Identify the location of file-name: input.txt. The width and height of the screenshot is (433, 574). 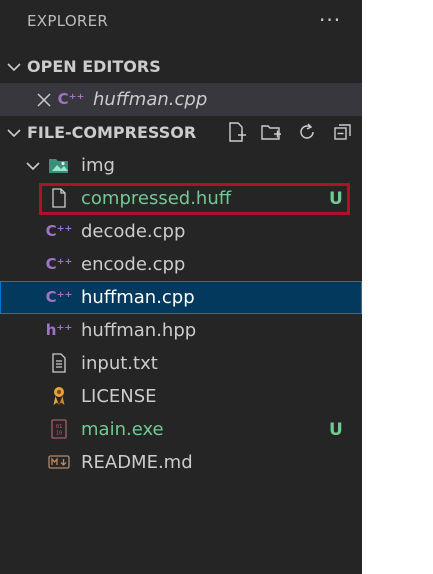
(119, 363).